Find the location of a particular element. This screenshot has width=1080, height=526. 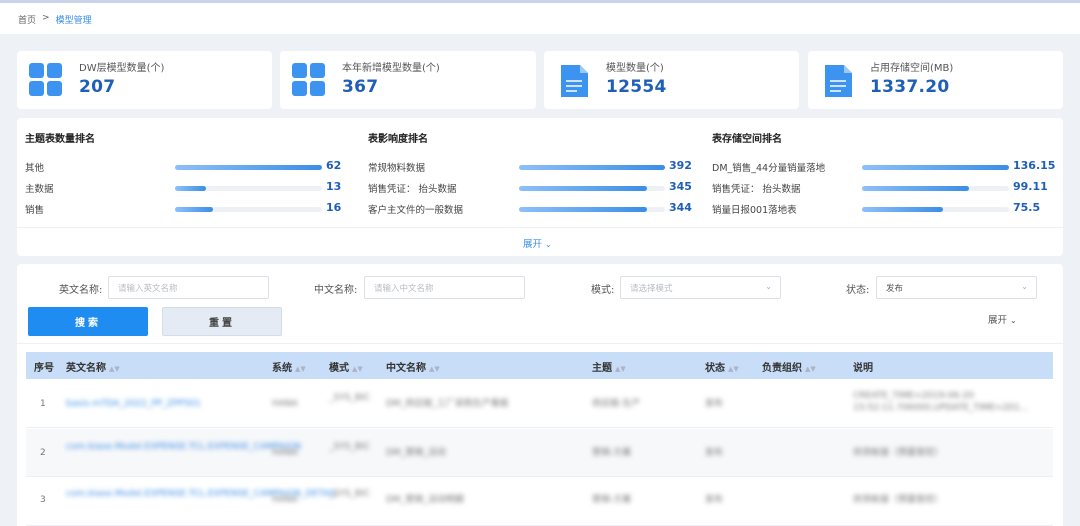

ranking-value: 344 is located at coordinates (680, 207).